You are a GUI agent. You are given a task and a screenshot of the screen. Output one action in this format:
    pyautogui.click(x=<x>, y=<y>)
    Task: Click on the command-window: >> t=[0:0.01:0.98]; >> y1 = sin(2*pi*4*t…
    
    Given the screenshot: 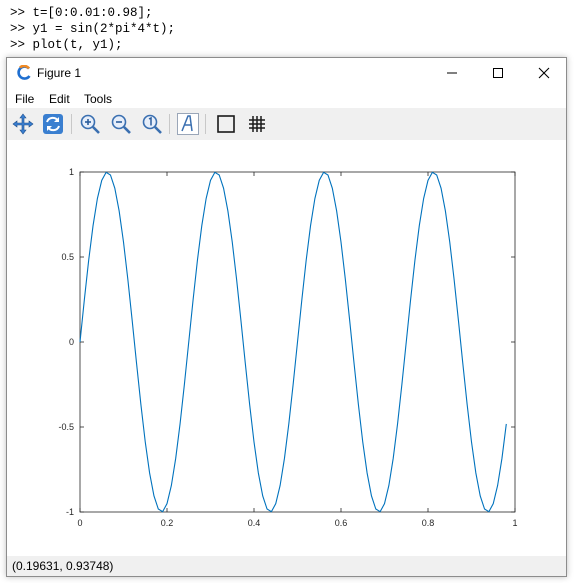 What is the action you would take?
    pyautogui.click(x=289, y=30)
    